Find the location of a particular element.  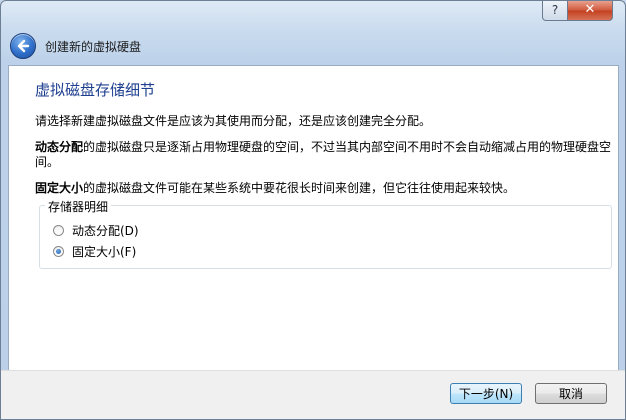

option-fixed-label: 固定大小(F) is located at coordinates (104, 252).